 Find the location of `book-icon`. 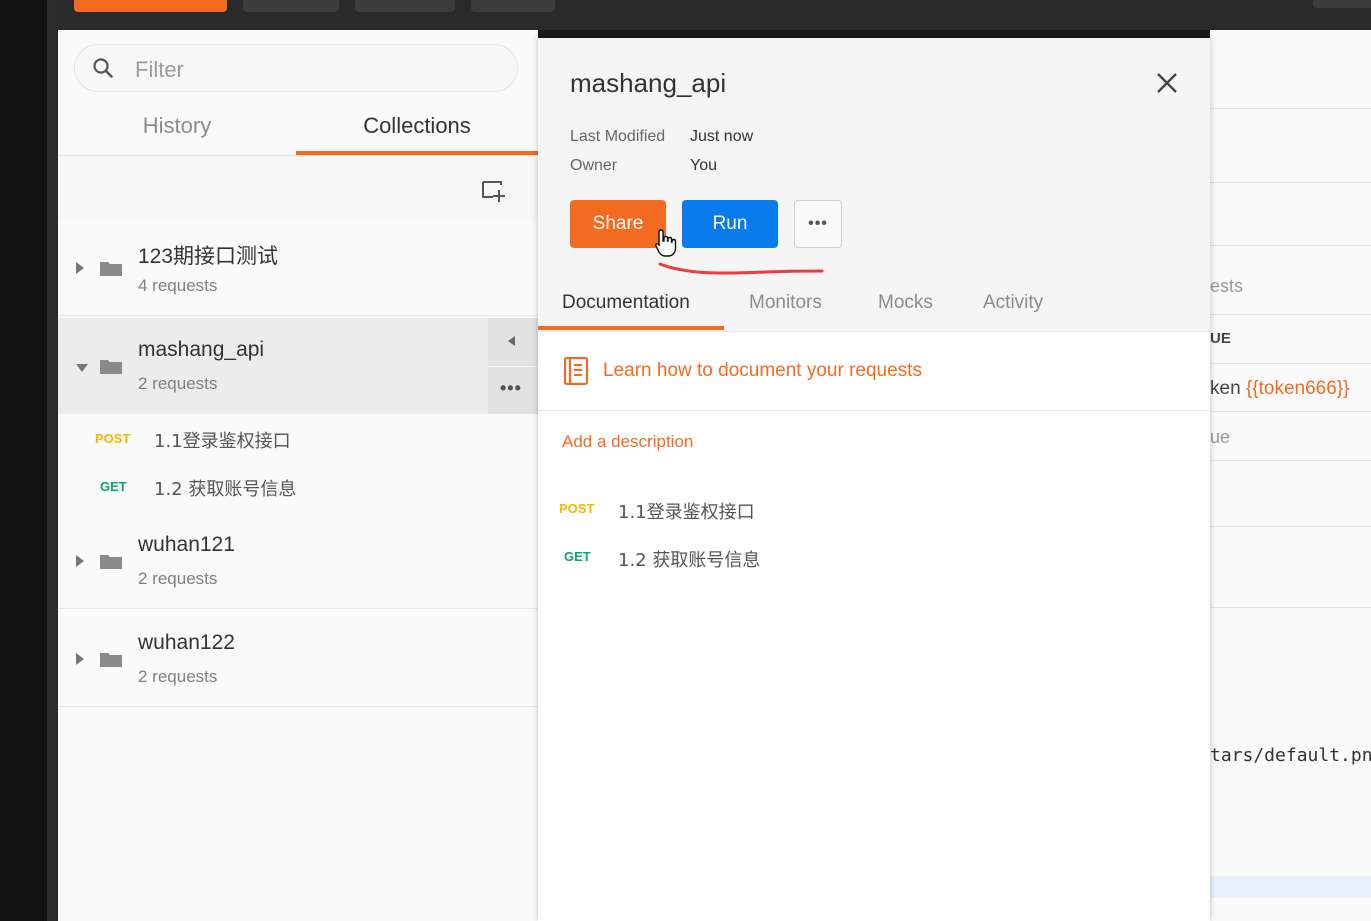

book-icon is located at coordinates (576, 371).